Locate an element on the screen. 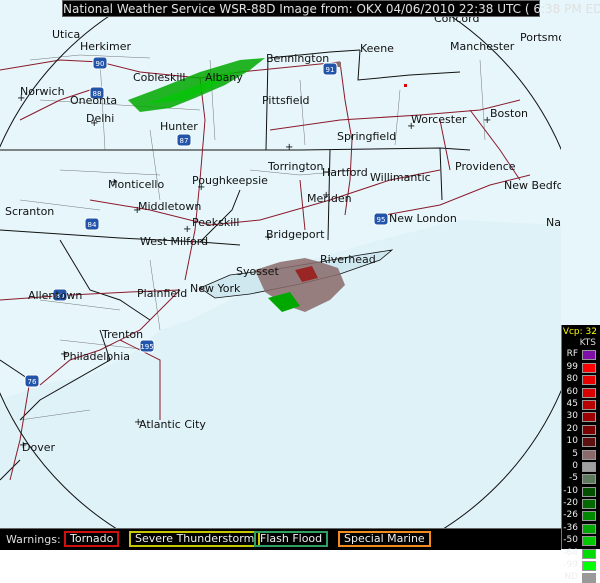  city-label: Worcester is located at coordinates (439, 119).